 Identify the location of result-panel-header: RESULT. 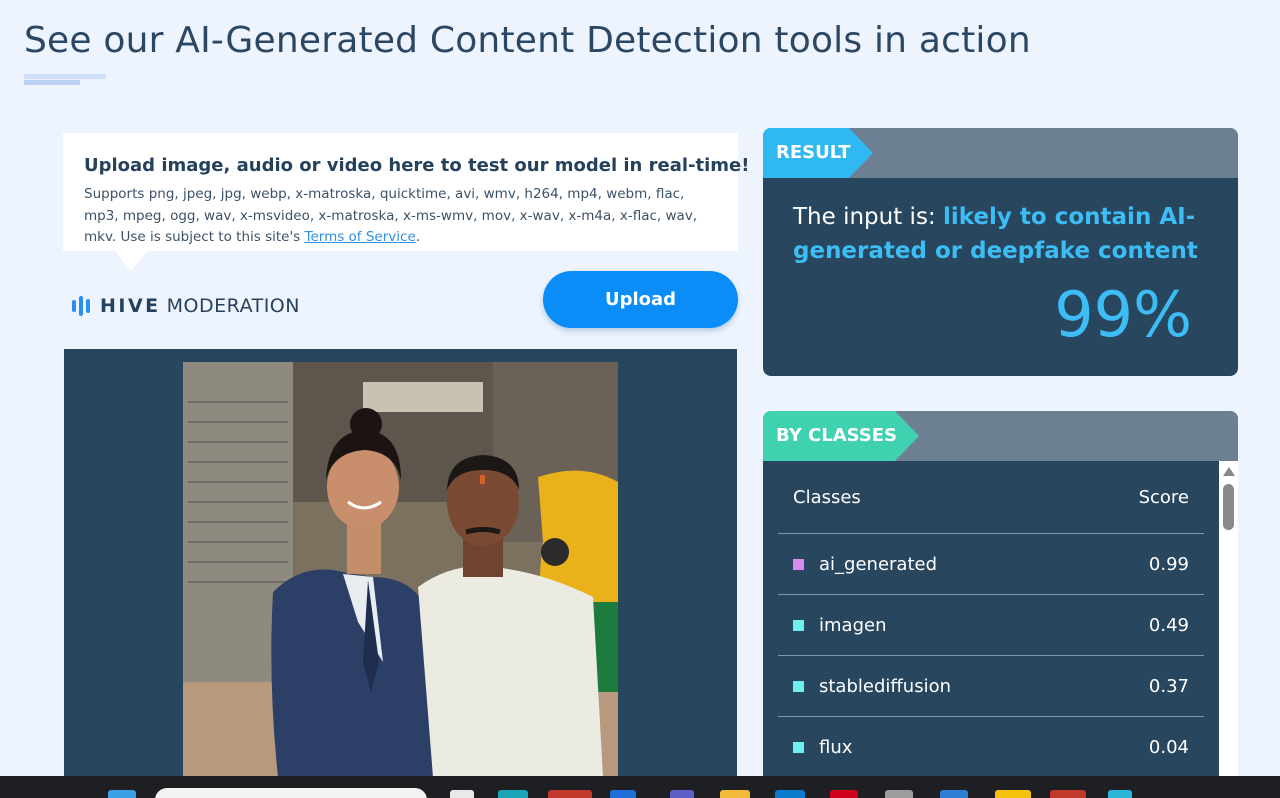
(1000, 153).